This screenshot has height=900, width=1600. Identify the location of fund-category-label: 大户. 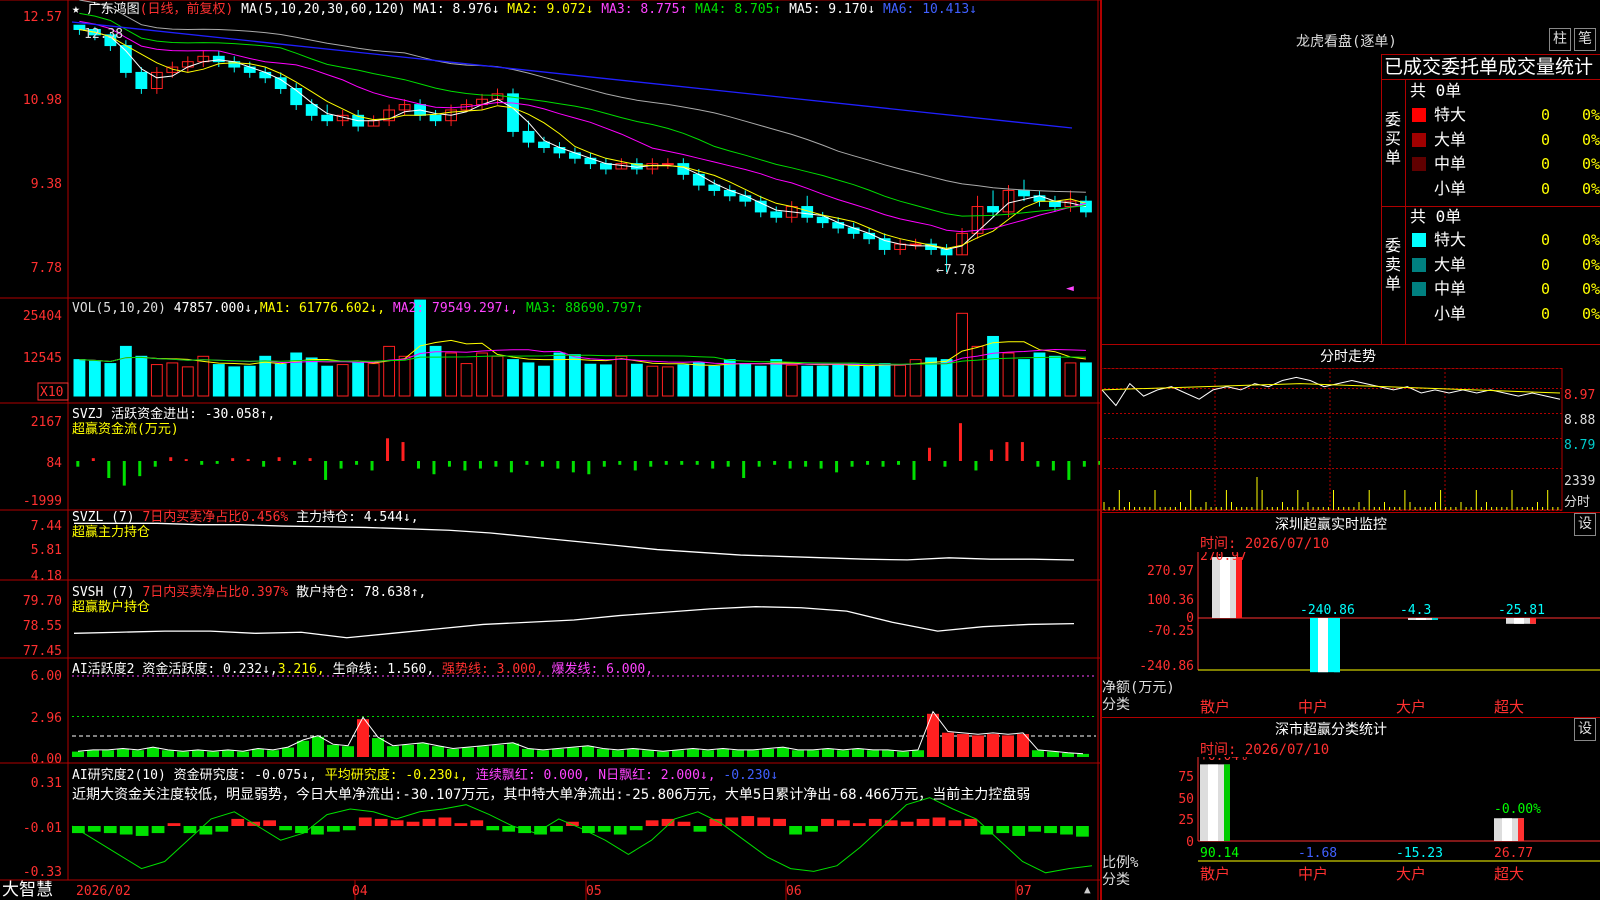
(1411, 707).